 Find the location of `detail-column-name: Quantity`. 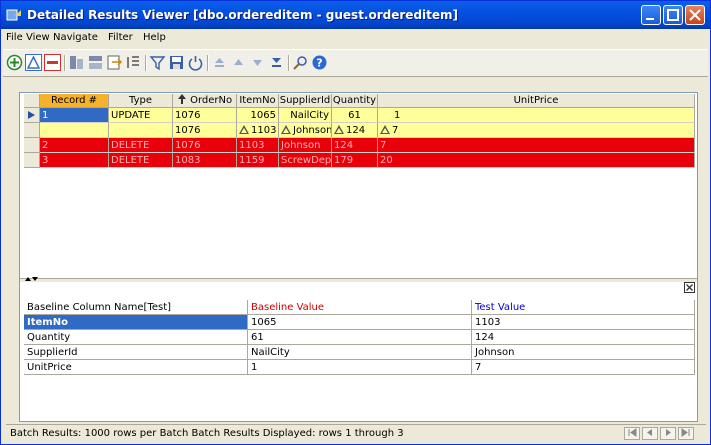

detail-column-name: Quantity is located at coordinates (136, 337).